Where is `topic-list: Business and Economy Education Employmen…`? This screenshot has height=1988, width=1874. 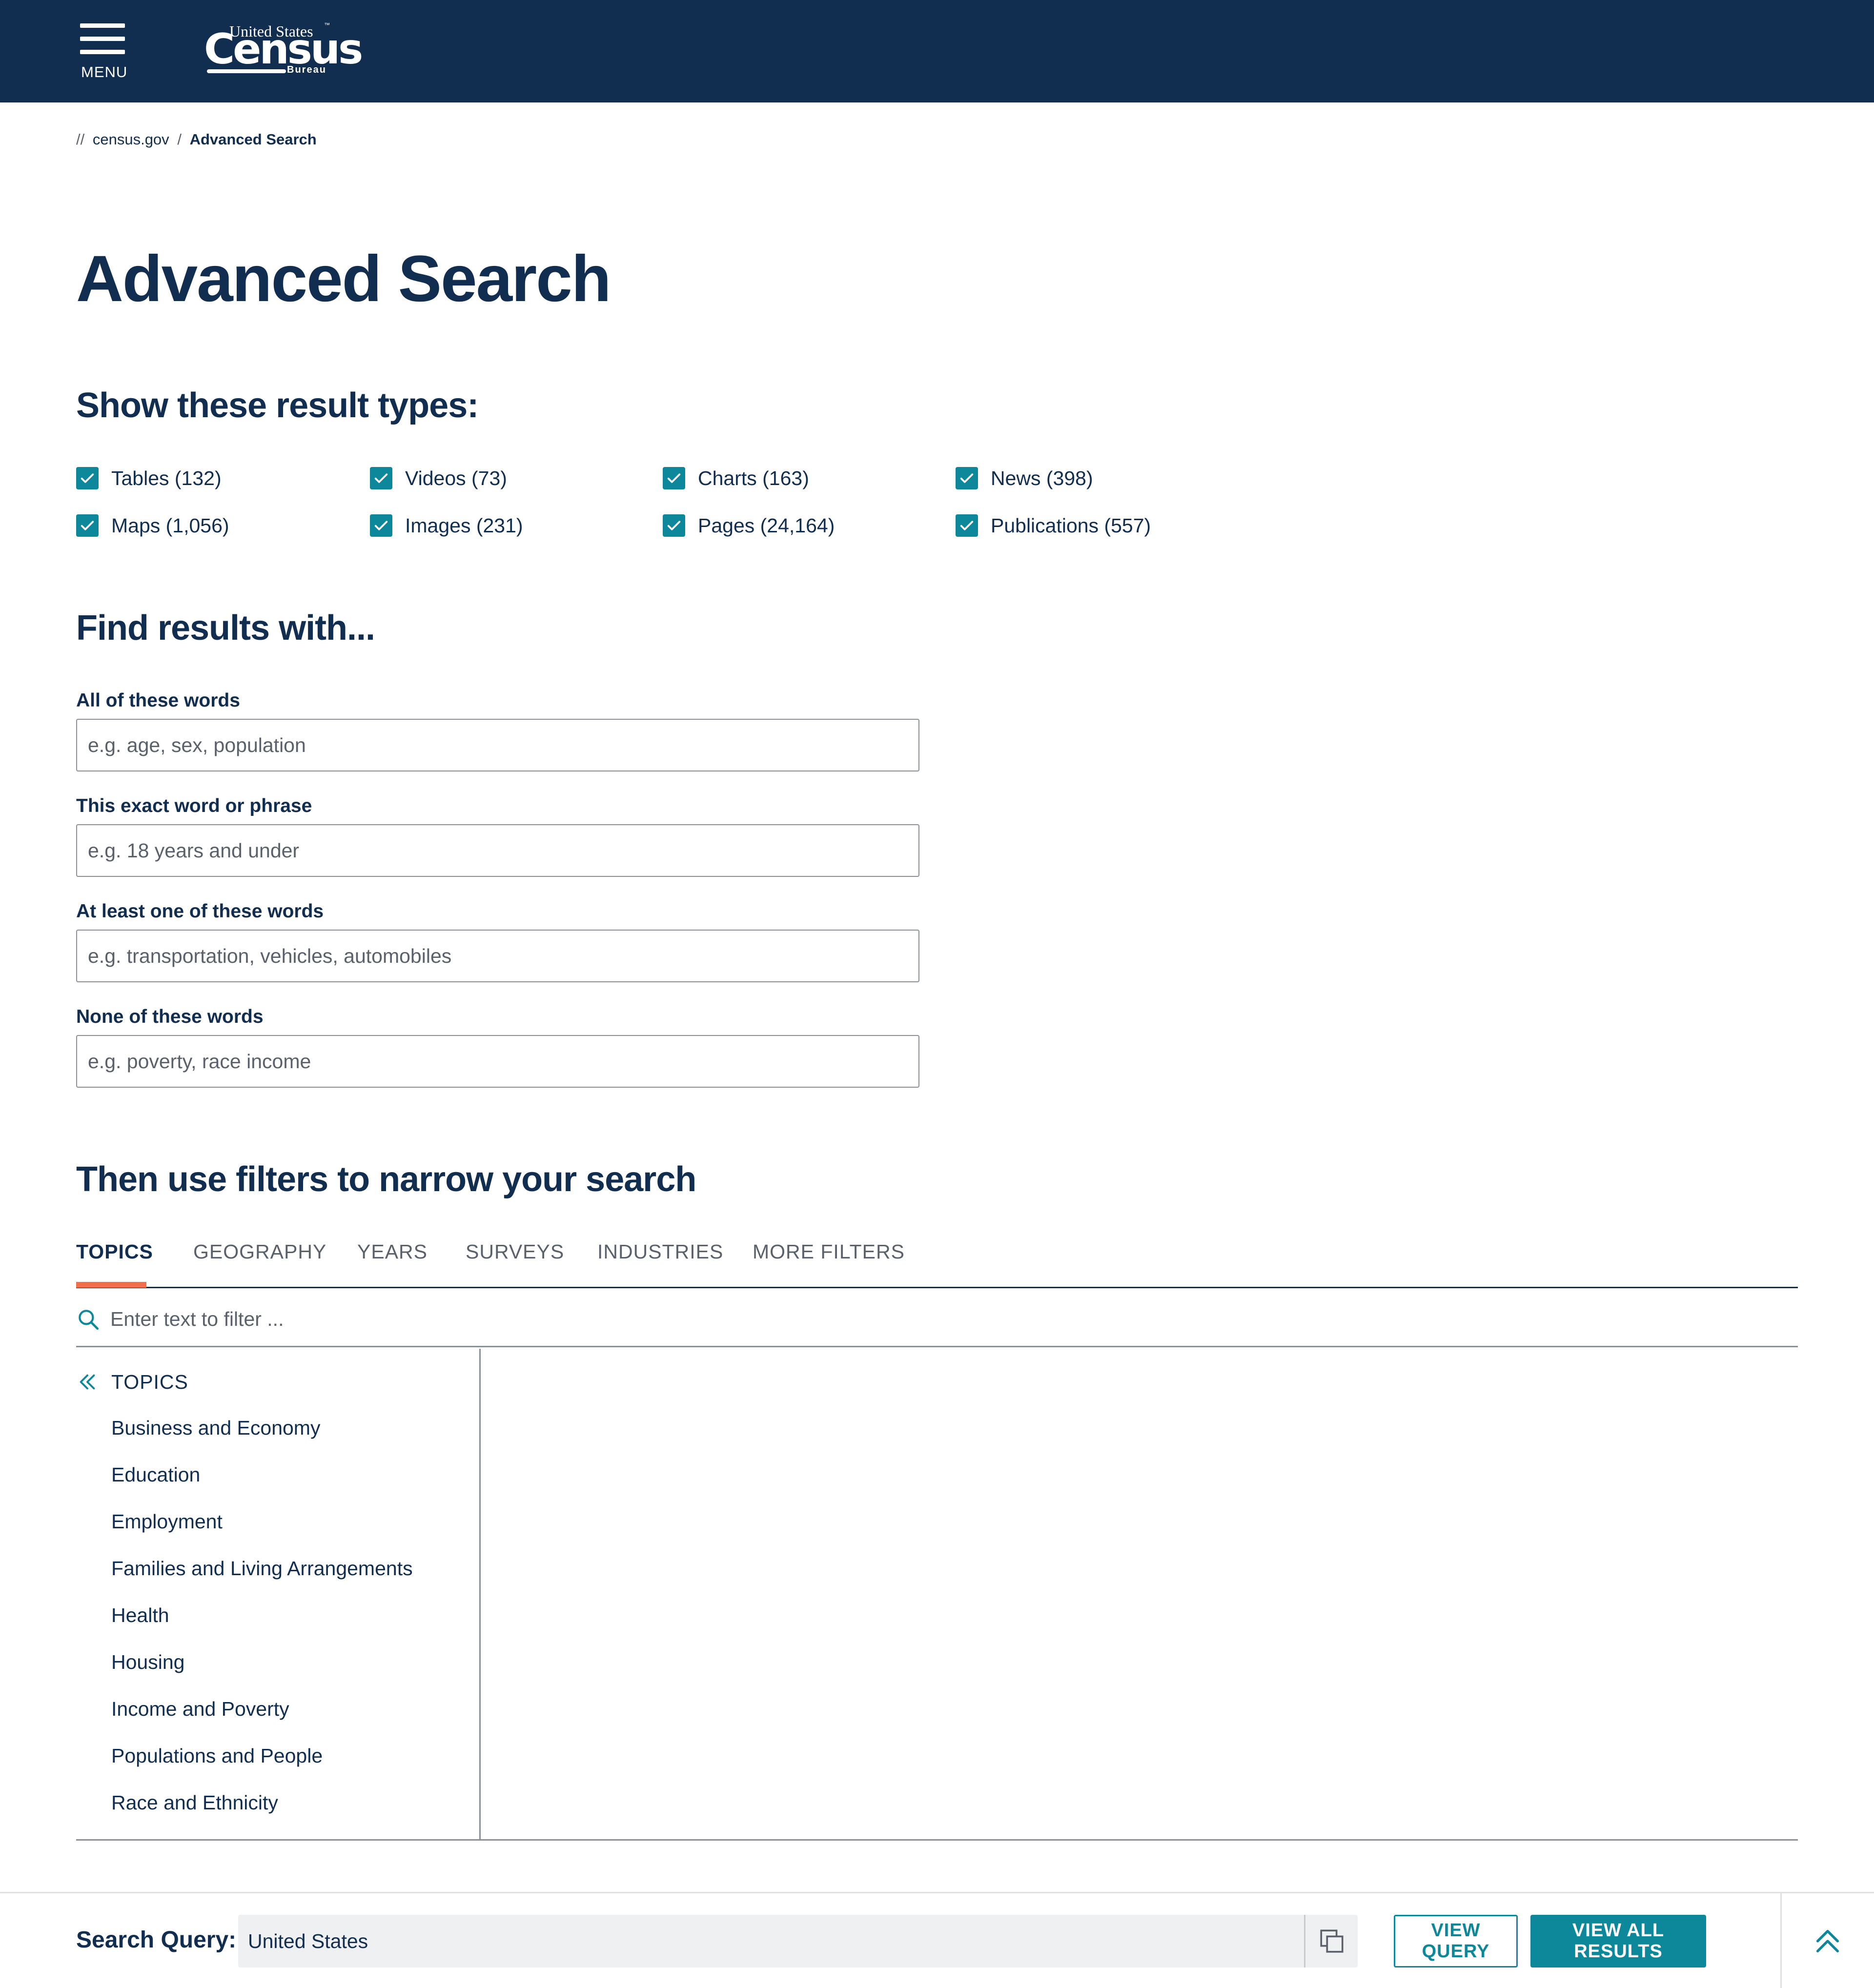
topic-list: Business and Economy Education Employmen… is located at coordinates (262, 1615).